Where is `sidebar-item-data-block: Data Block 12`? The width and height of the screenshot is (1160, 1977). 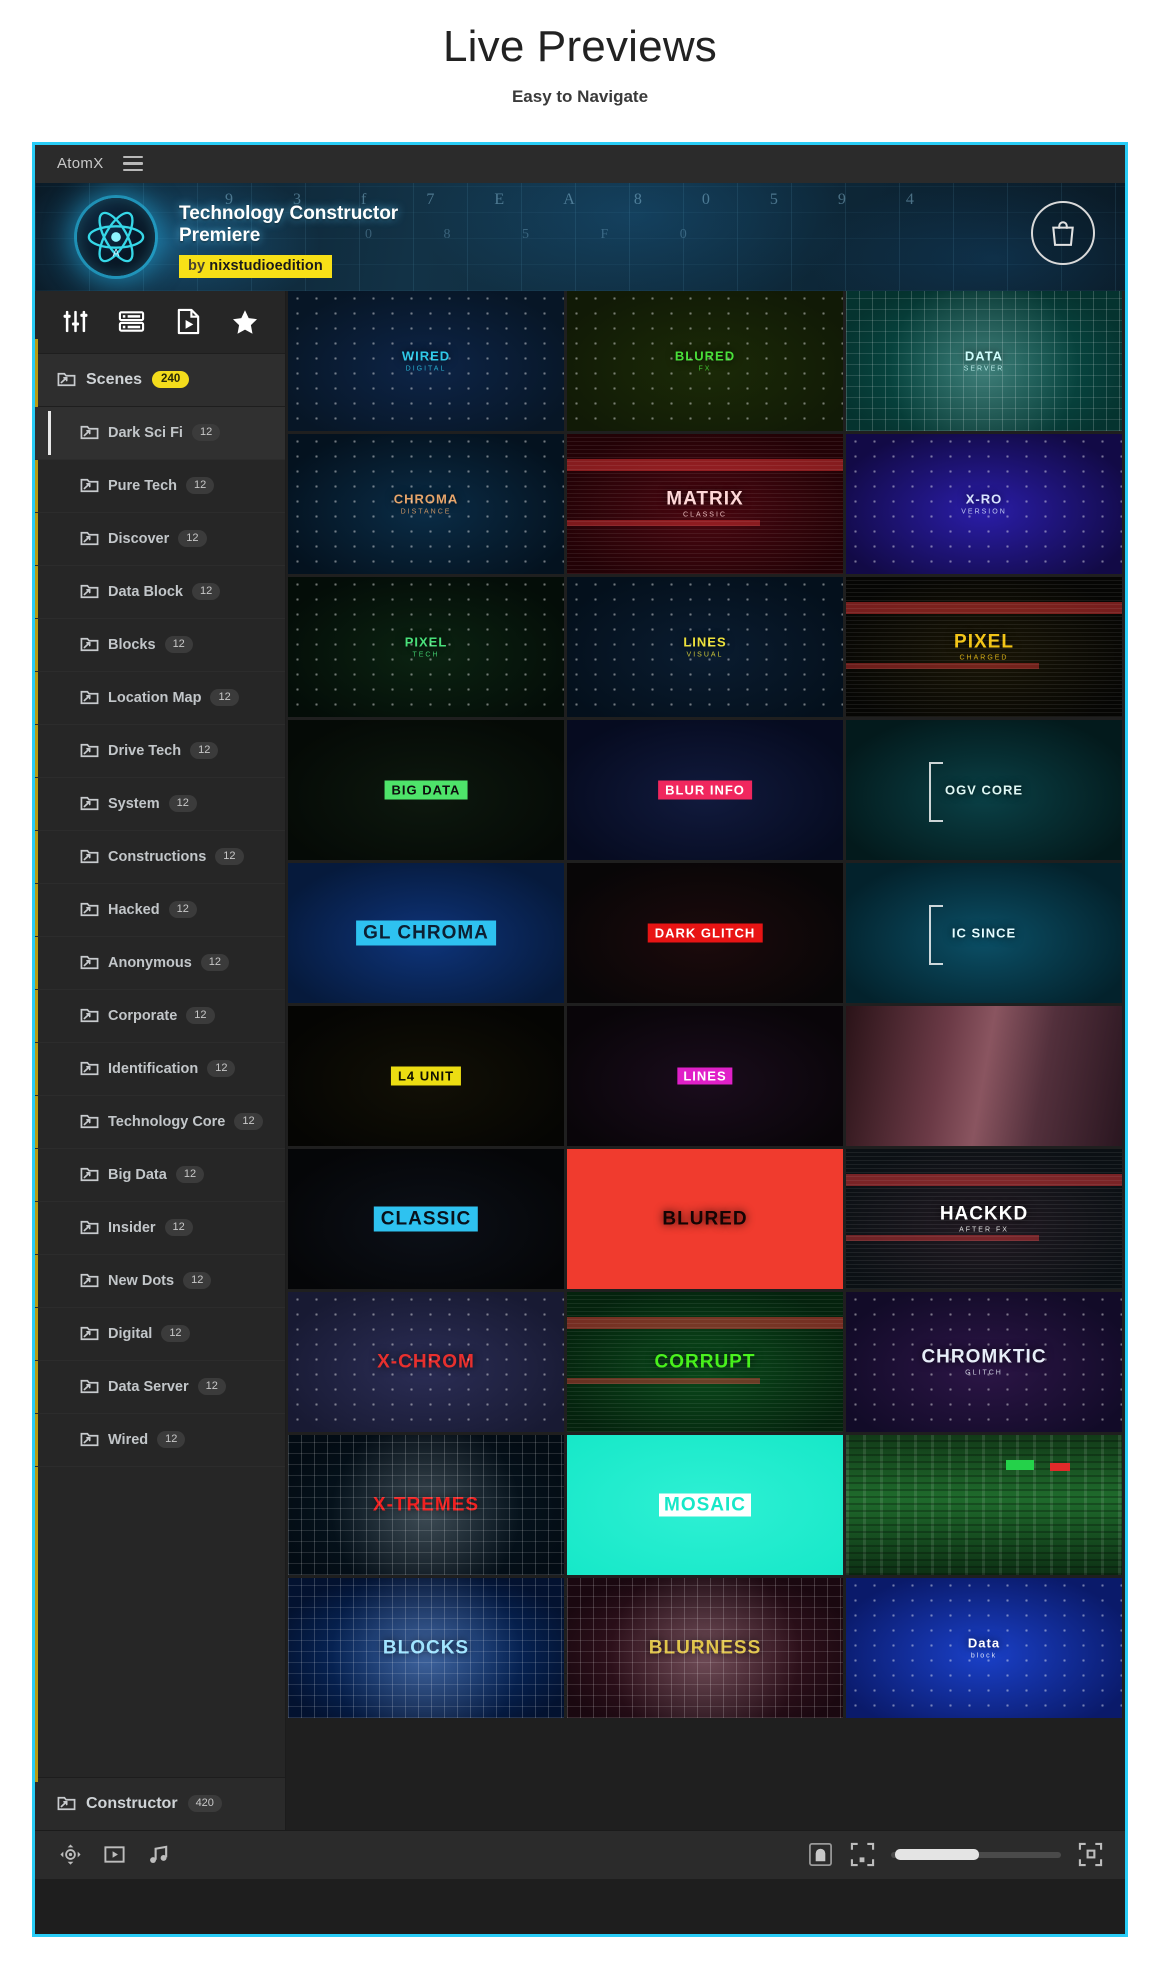
sidebar-item-data-block: Data Block 12 is located at coordinates (160, 592).